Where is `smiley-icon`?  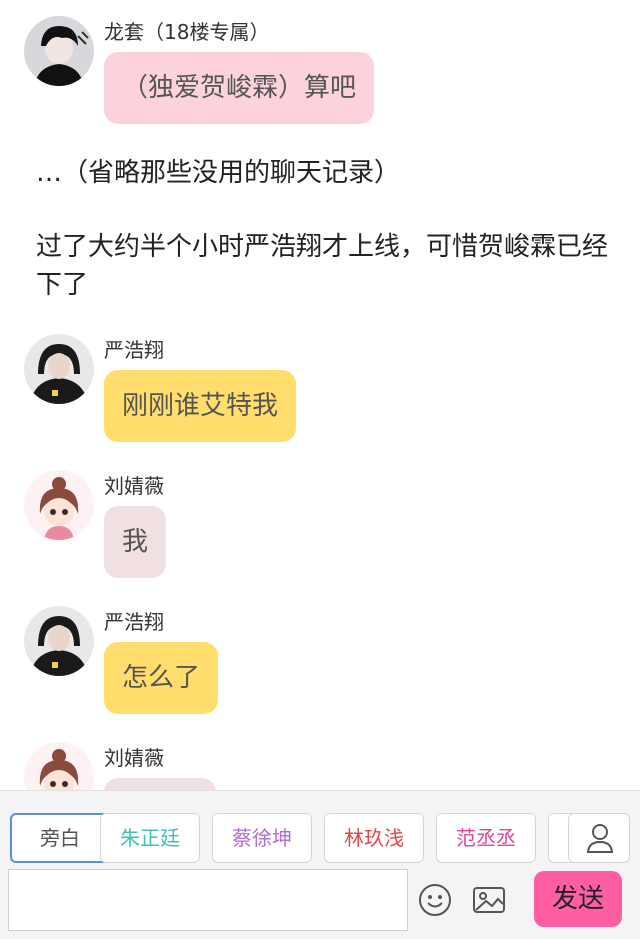
smiley-icon is located at coordinates (435, 902).